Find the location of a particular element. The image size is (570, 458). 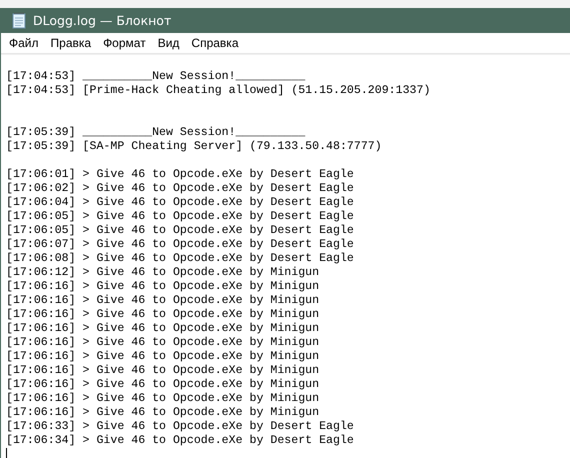

log-line: [17:06:07] > Give 46 to Opcode.eXe by Desert Eagle is located at coordinates (180, 245).